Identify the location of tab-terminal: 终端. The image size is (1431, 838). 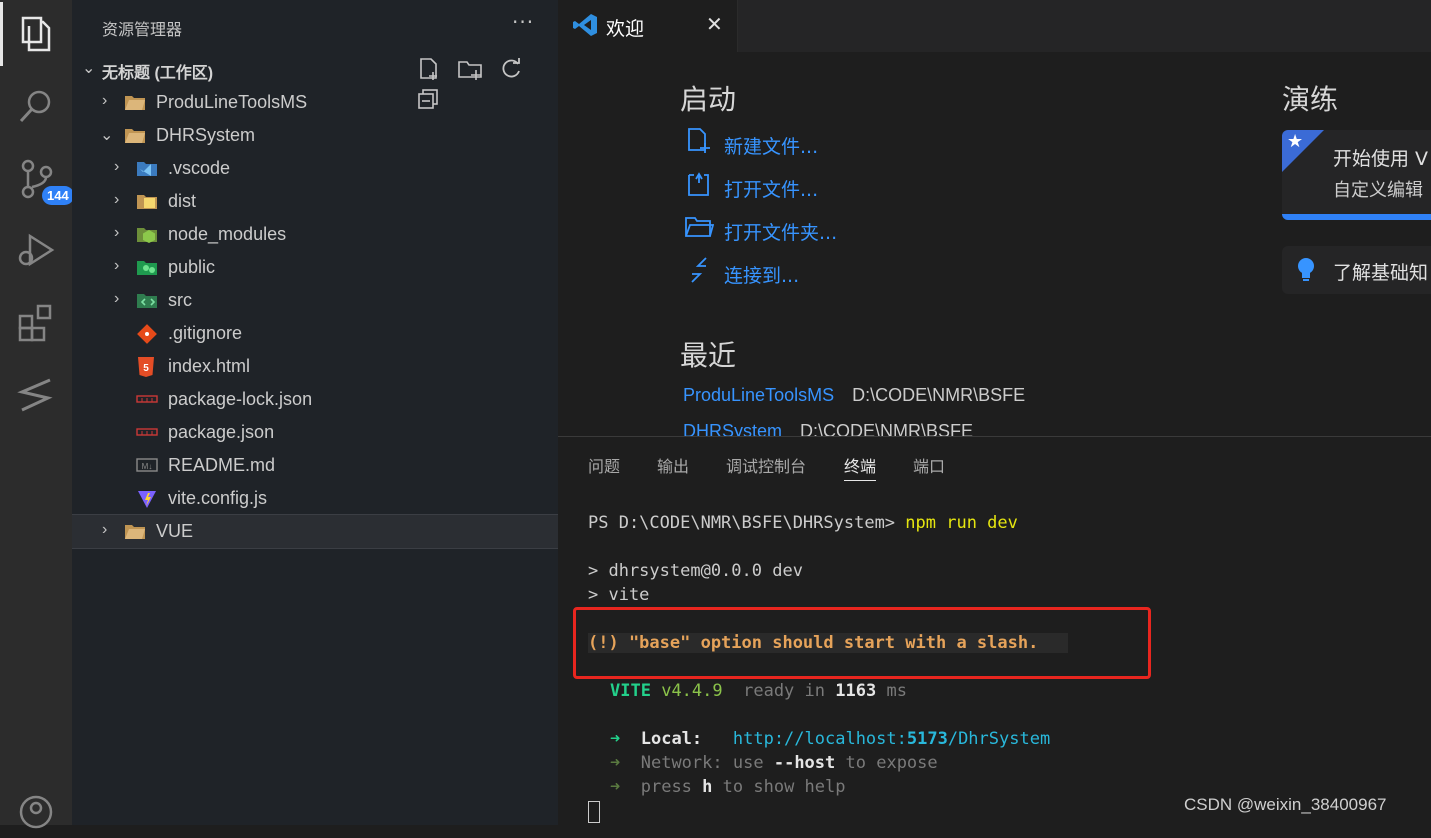
(860, 467).